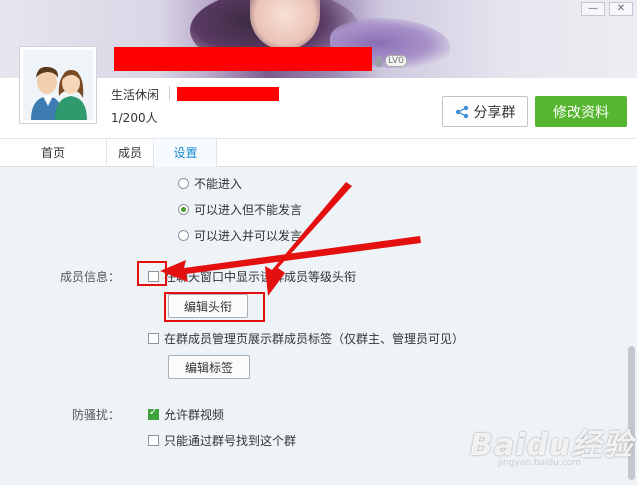 This screenshot has height=485, width=637. What do you see at coordinates (59, 93) in the screenshot?
I see `people-icon` at bounding box center [59, 93].